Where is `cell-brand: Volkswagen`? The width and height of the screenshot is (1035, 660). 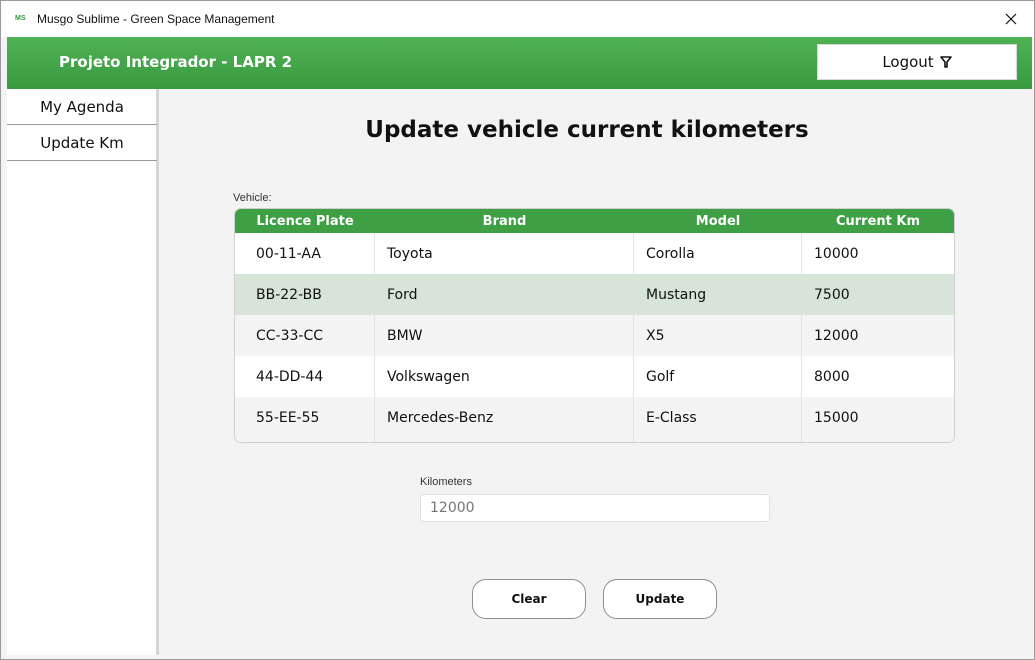
cell-brand: Volkswagen is located at coordinates (504, 376).